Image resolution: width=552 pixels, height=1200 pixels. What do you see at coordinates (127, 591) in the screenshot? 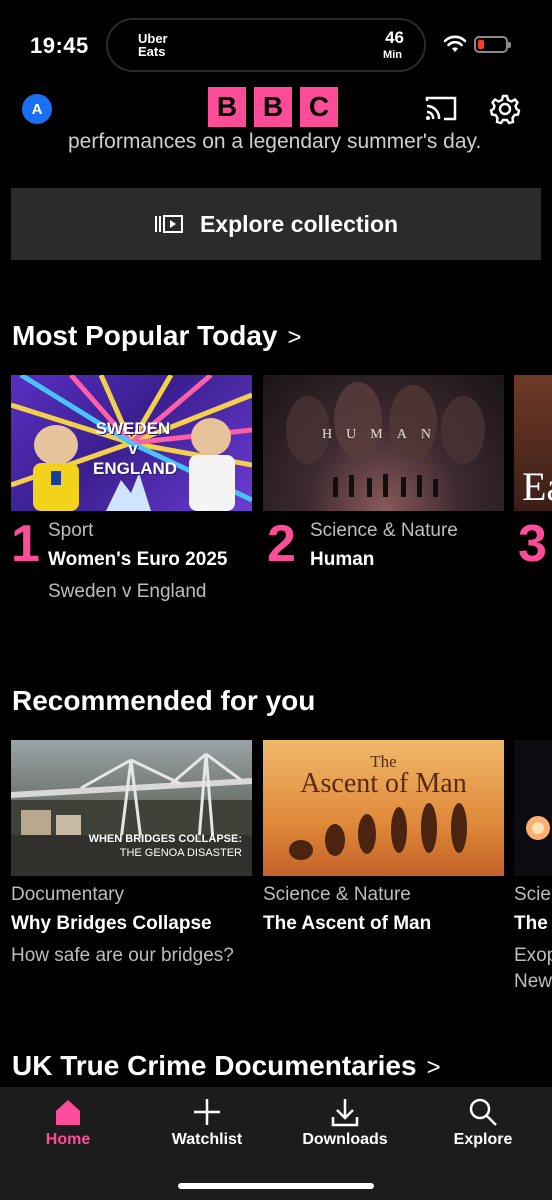
I see `card-subtitle: Sweden v England` at bounding box center [127, 591].